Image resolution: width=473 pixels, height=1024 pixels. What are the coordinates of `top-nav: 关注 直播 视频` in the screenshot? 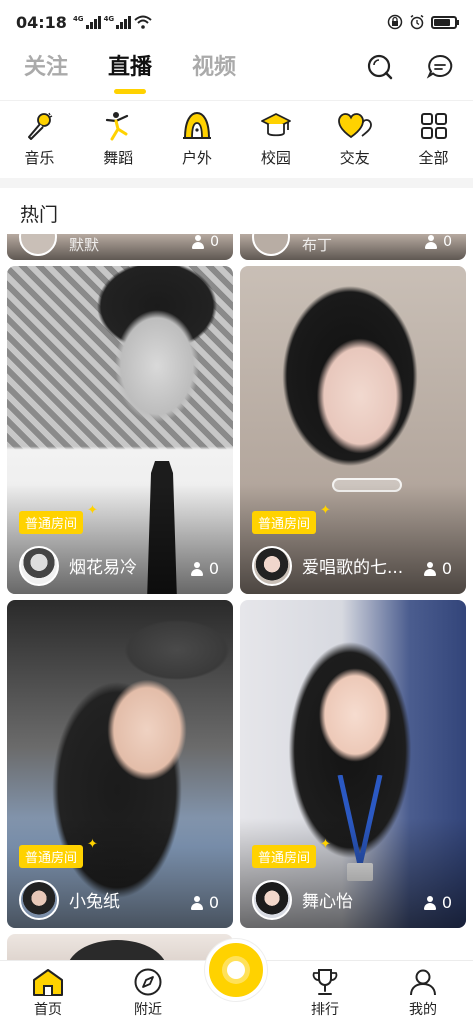 It's located at (236, 68).